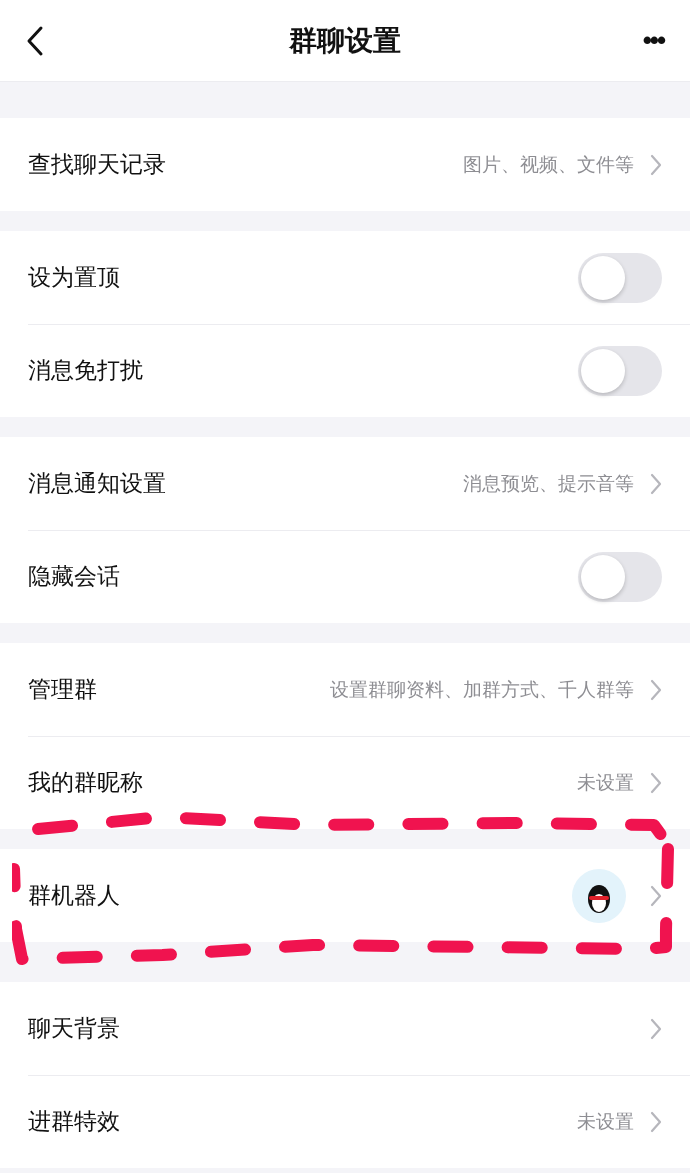 This screenshot has width=690, height=1173. I want to click on page-title: 群聊设置, so click(345, 40).